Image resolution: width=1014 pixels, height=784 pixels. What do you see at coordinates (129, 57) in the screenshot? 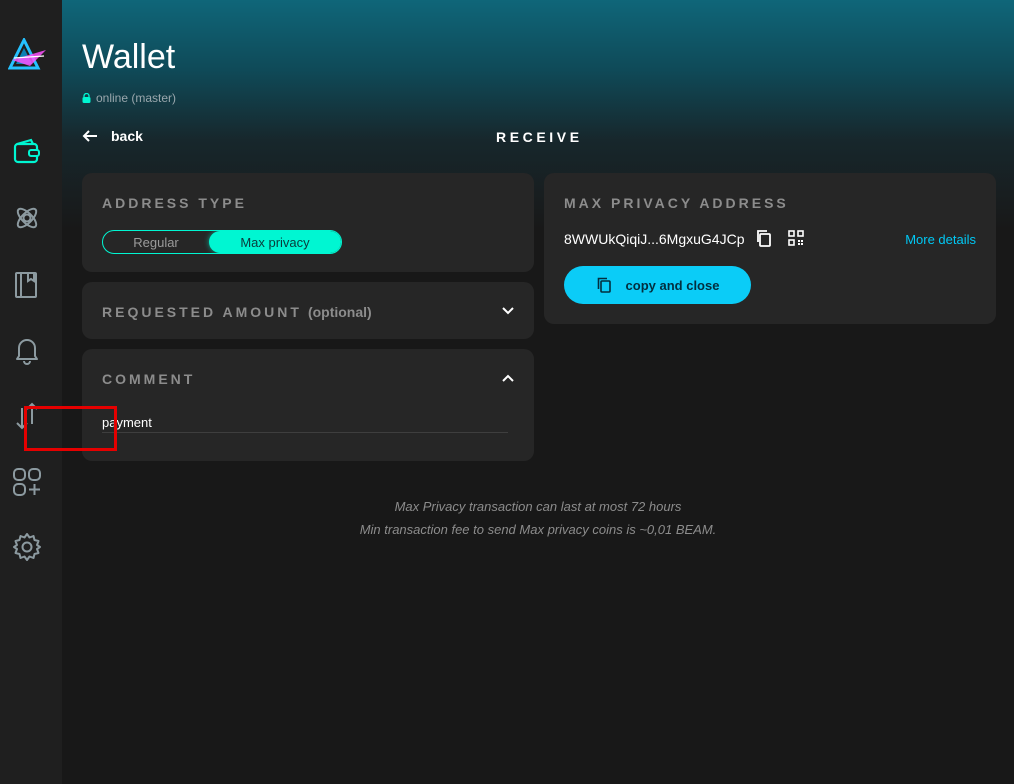
I see `page-title: Wallet` at bounding box center [129, 57].